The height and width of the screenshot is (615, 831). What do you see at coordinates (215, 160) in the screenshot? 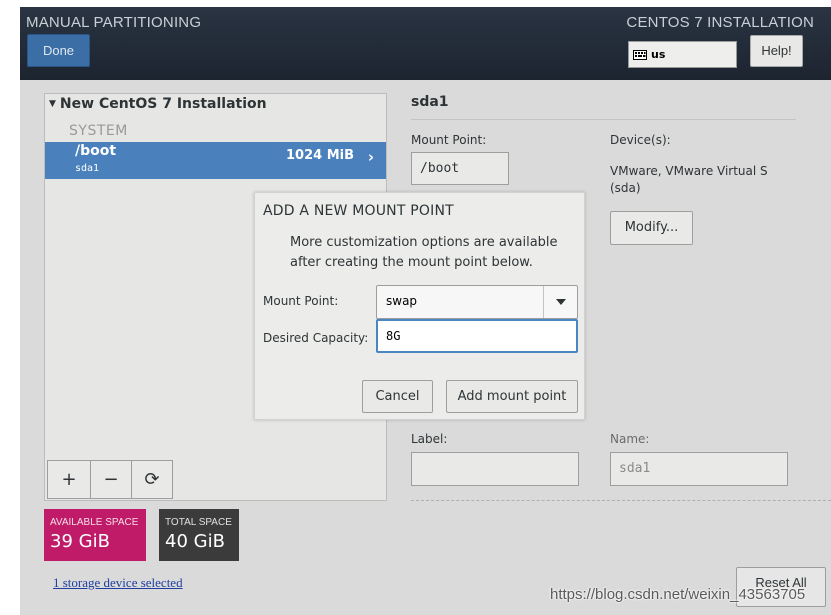
I see `mount-point-row-boot: /boot sda1 1024 MiB ›` at bounding box center [215, 160].